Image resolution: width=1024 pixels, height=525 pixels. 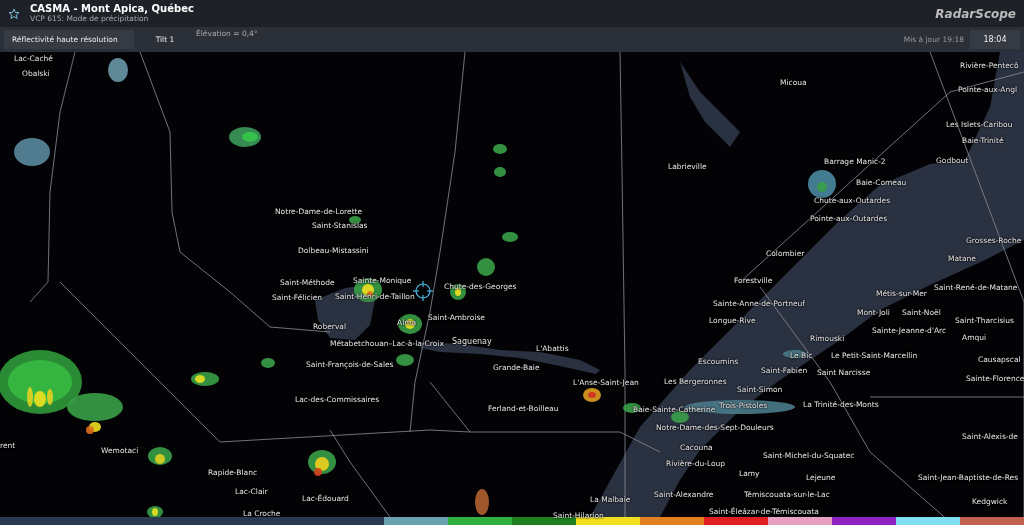 What do you see at coordinates (975, 13) in the screenshot?
I see `app-logo: RadarScope` at bounding box center [975, 13].